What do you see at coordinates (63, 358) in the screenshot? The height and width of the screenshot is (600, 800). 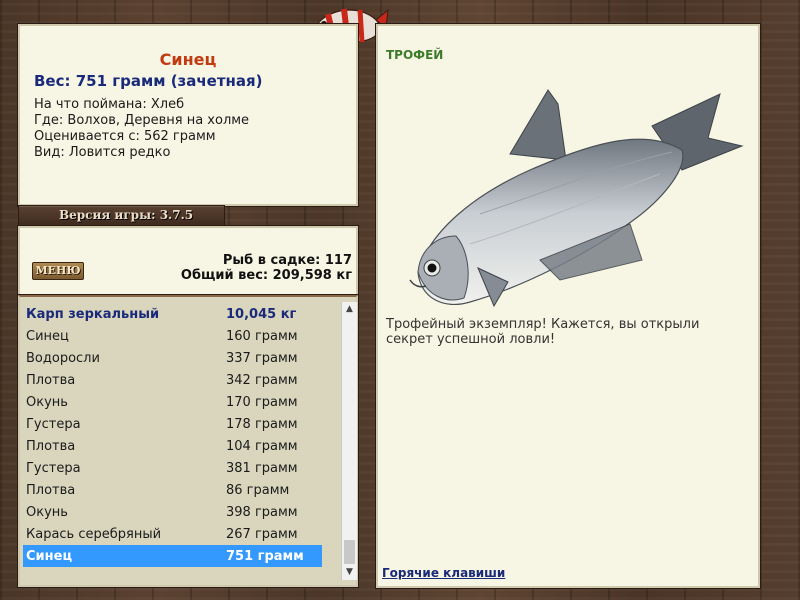 I see `list-item-name: Водоросли` at bounding box center [63, 358].